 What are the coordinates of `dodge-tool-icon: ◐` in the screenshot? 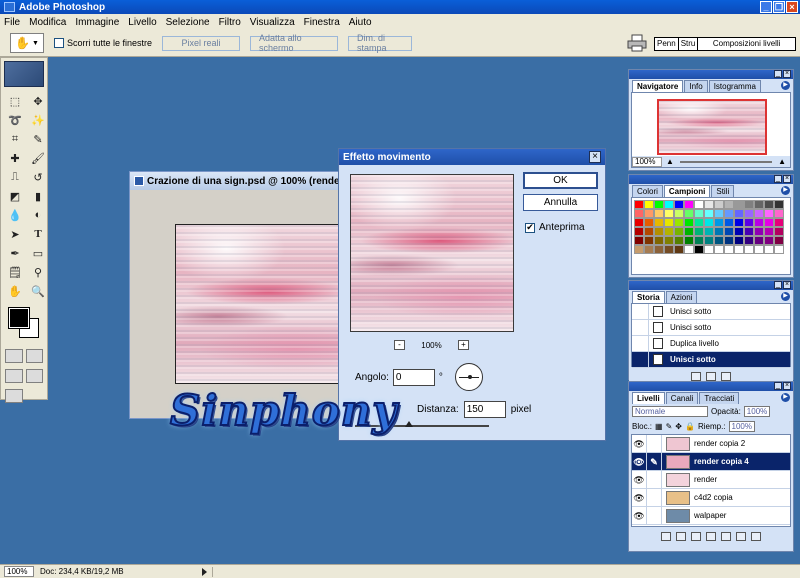 It's located at (38, 215).